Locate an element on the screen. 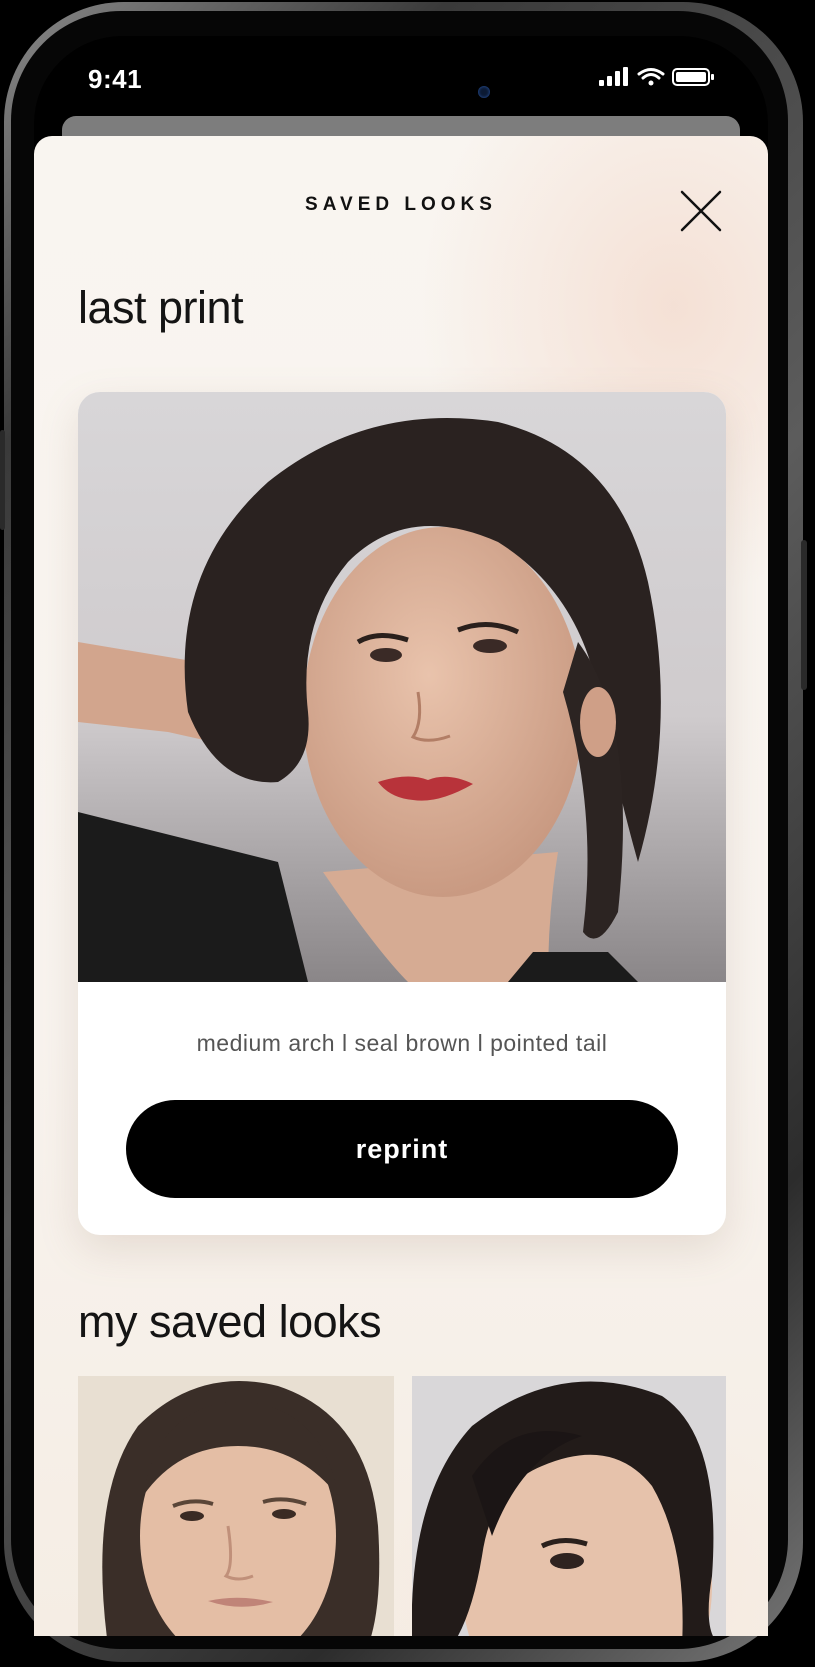 This screenshot has width=815, height=1667. close-icon is located at coordinates (701, 211).